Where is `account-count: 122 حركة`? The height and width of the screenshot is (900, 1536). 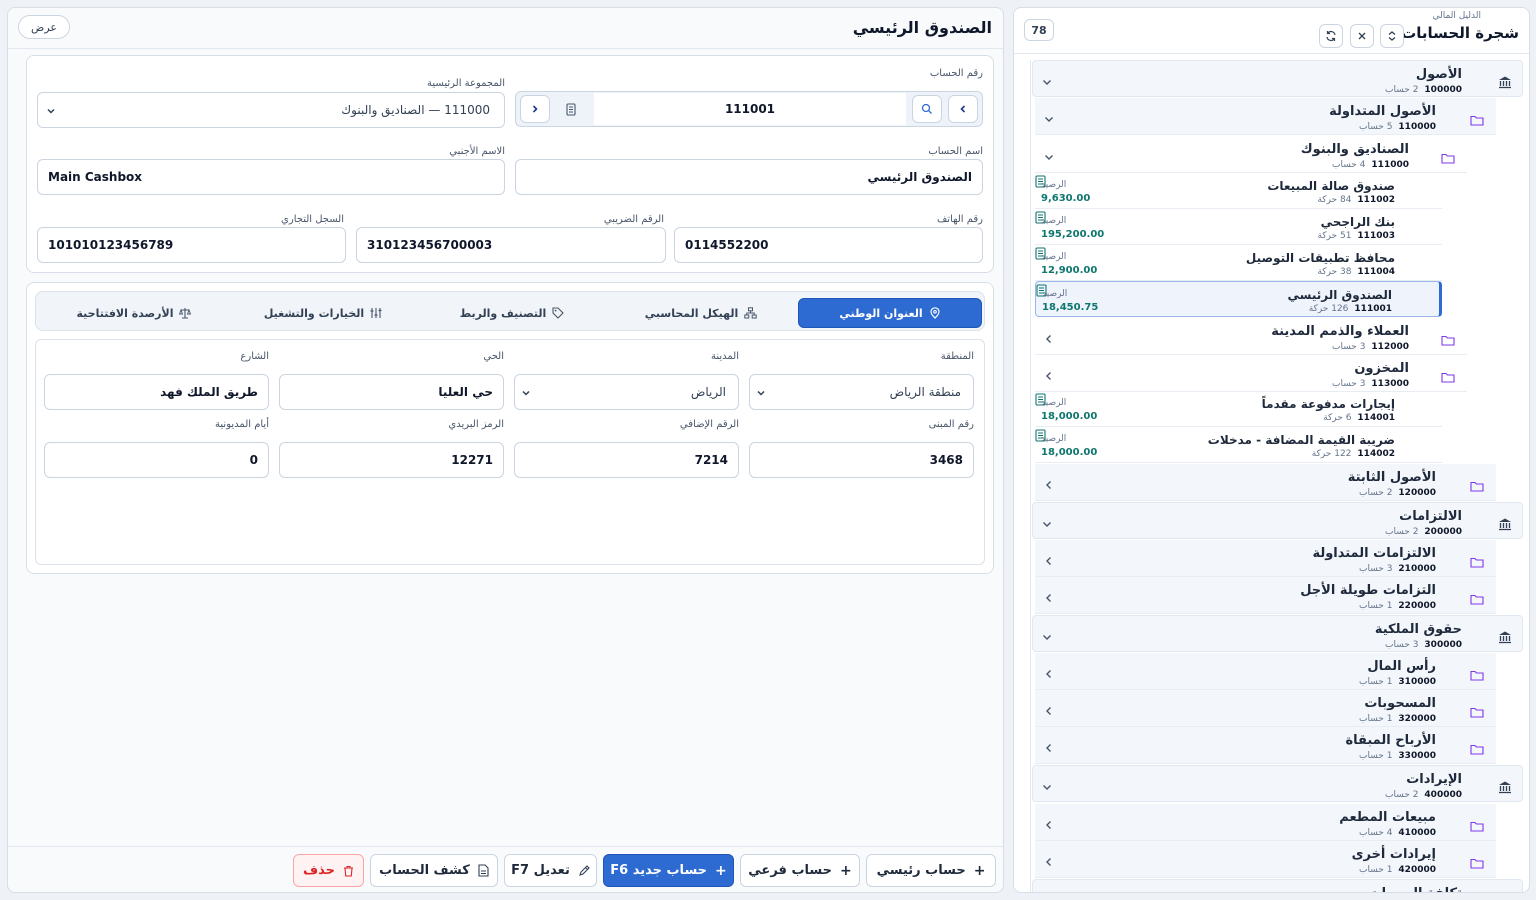 account-count: 122 حركة is located at coordinates (1331, 454).